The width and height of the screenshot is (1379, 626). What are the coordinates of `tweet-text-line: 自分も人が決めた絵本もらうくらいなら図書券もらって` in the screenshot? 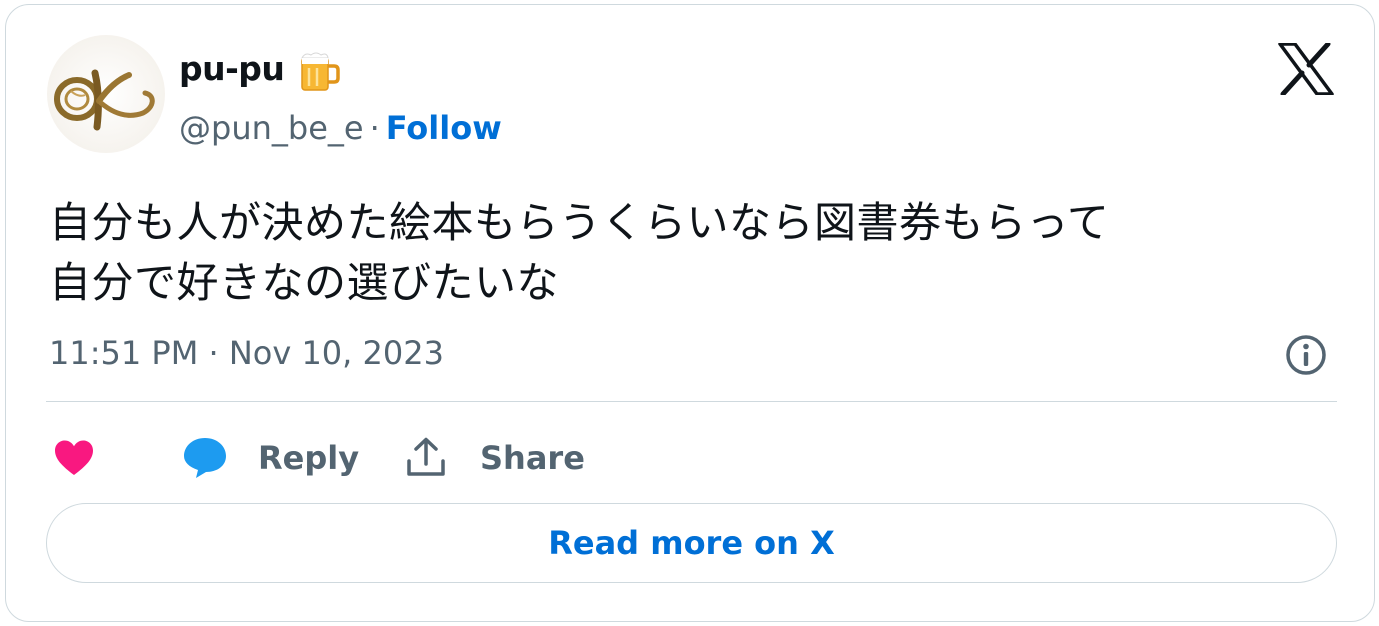 It's located at (579, 222).